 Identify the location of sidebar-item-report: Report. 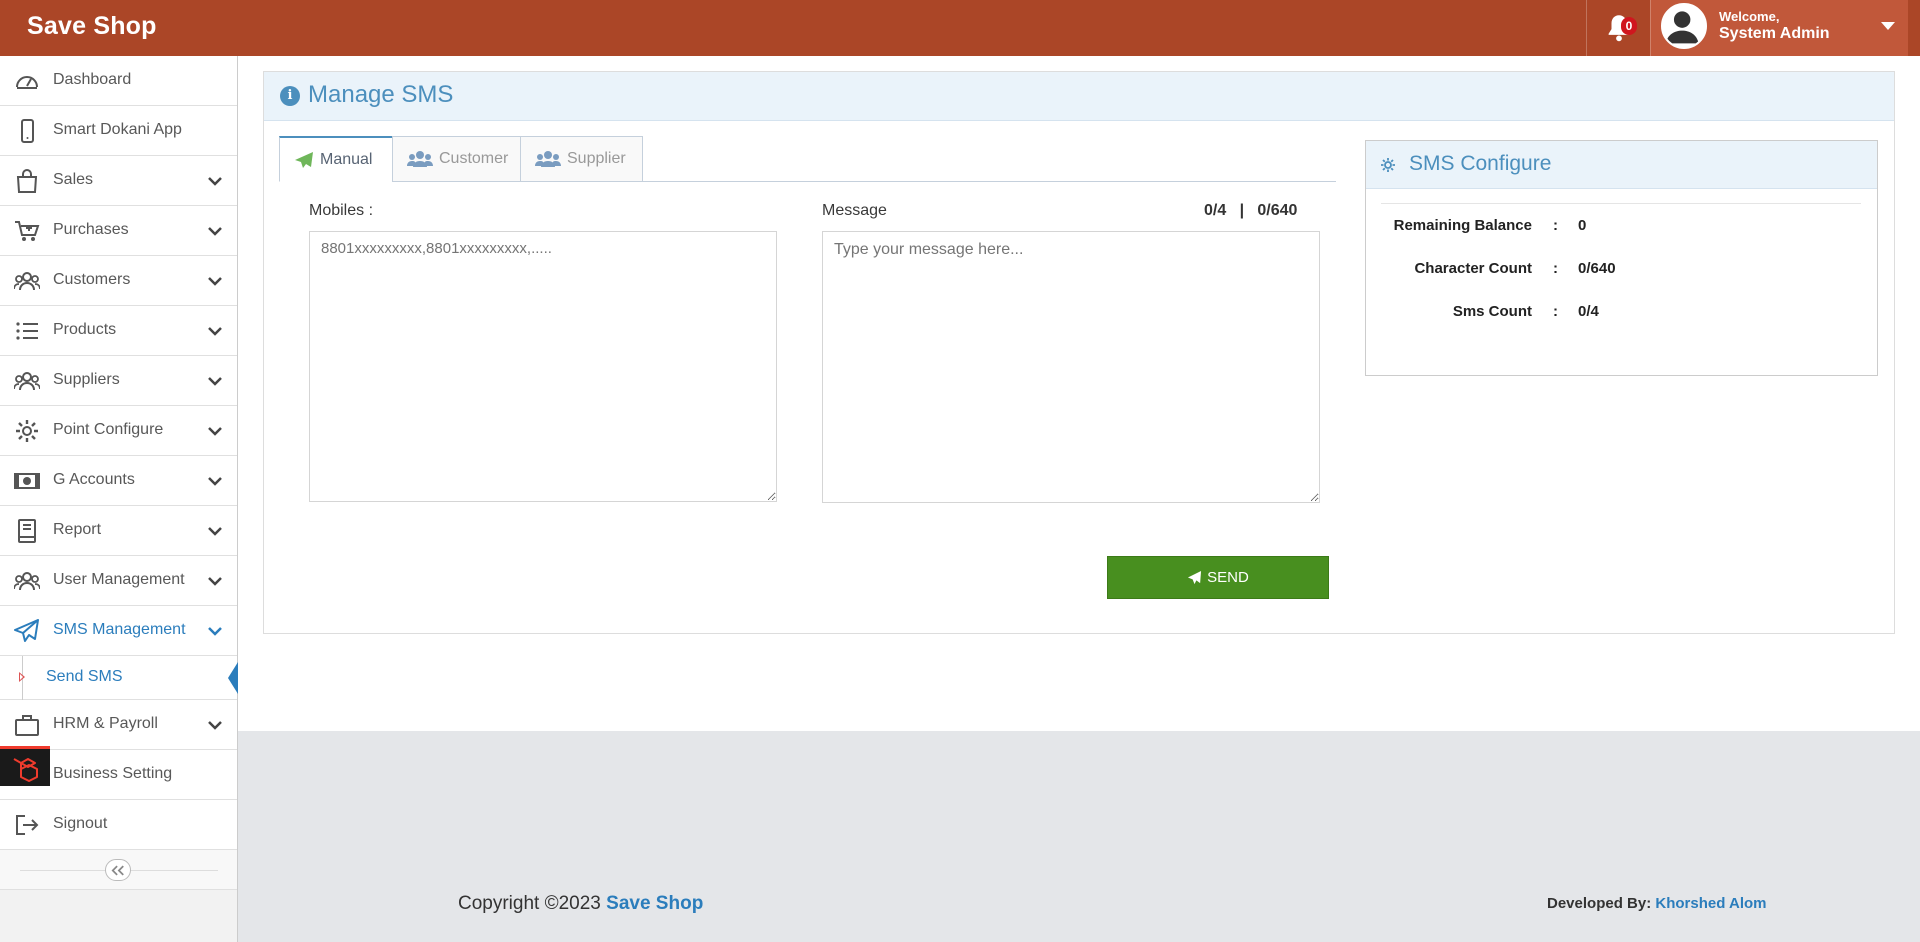
(118, 531).